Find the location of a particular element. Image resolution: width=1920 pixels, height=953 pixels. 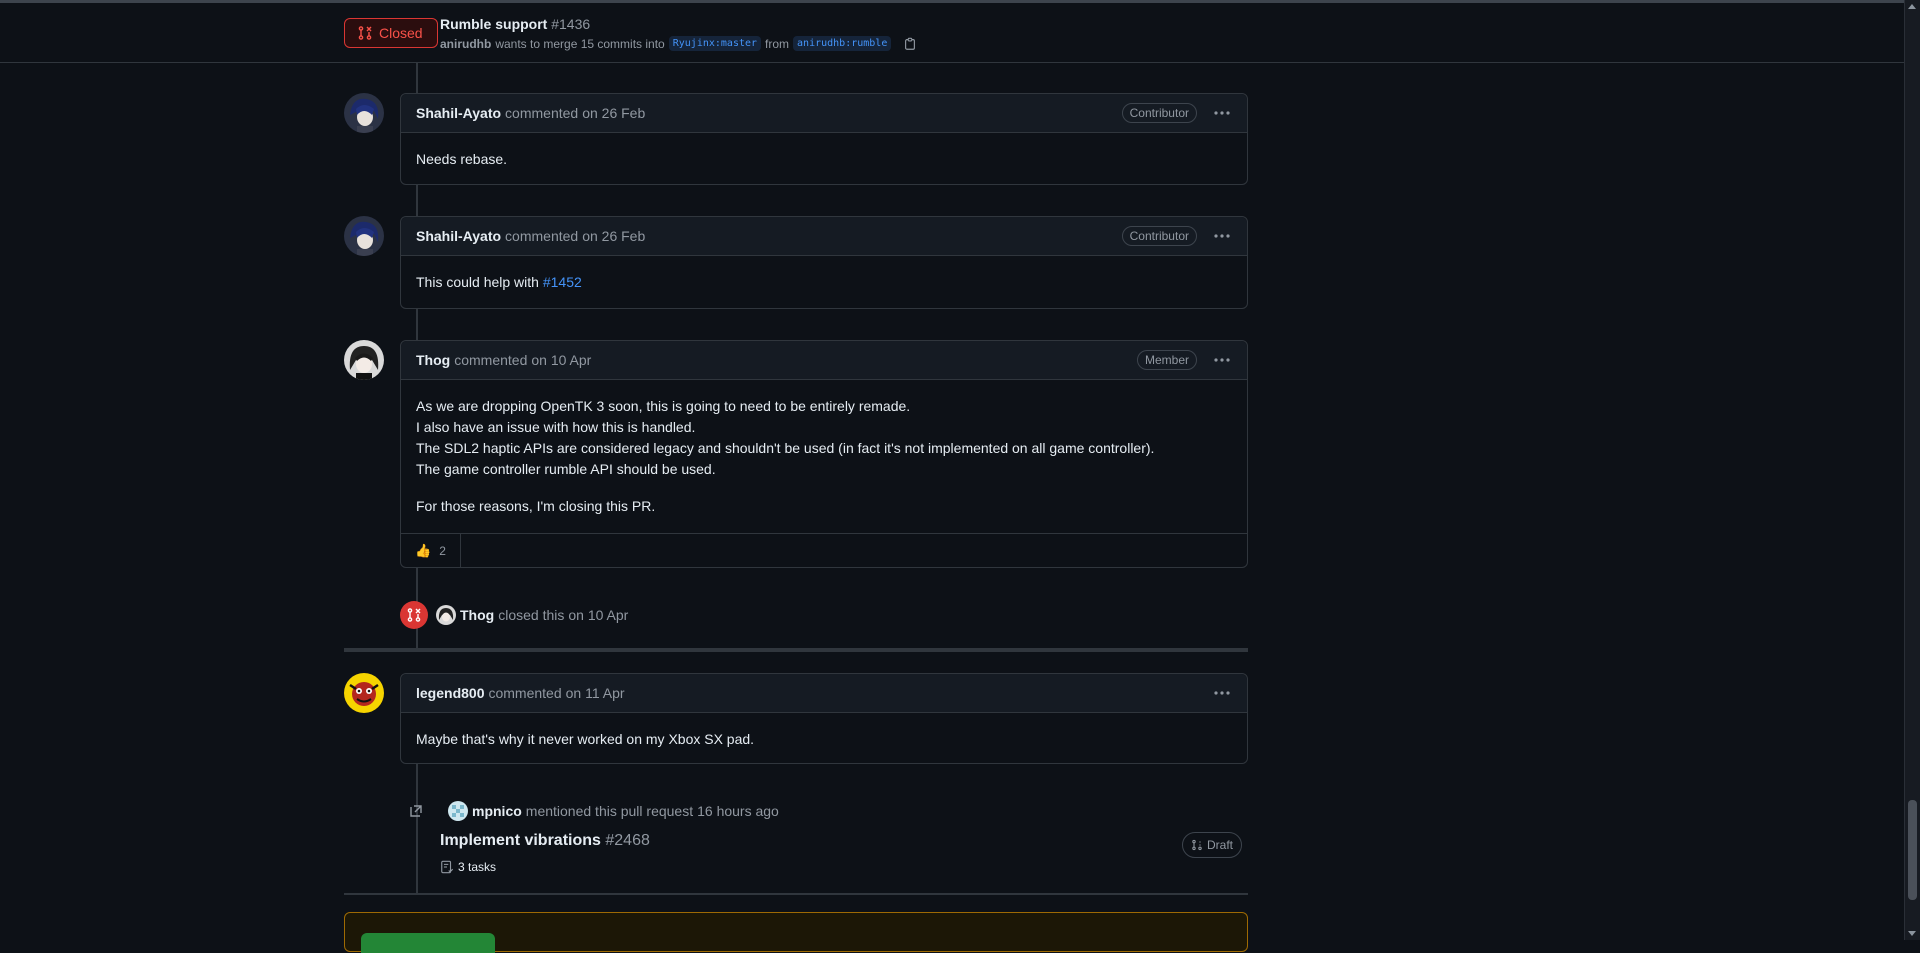

reactions-bar: 👍 2 is located at coordinates (824, 550).